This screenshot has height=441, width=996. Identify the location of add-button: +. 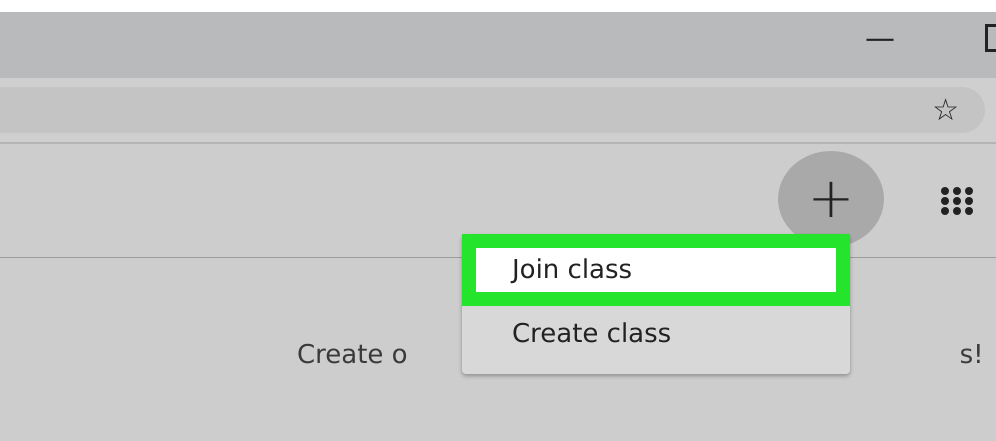
(831, 198).